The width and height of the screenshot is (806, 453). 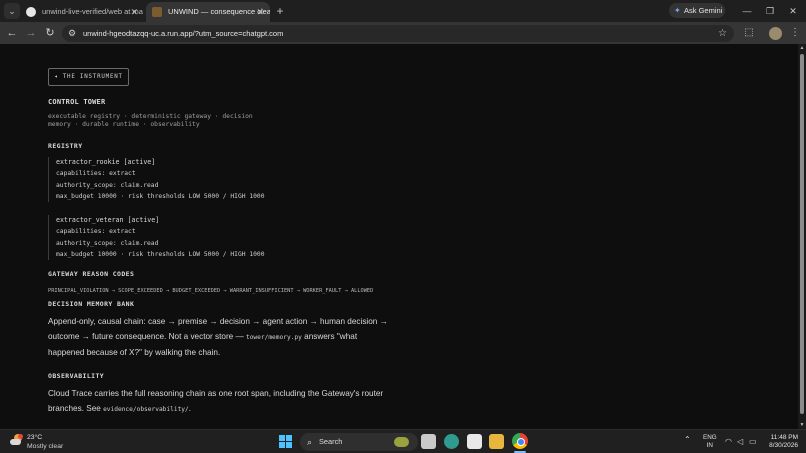 I want to click on task-view-icon, so click(x=428, y=441).